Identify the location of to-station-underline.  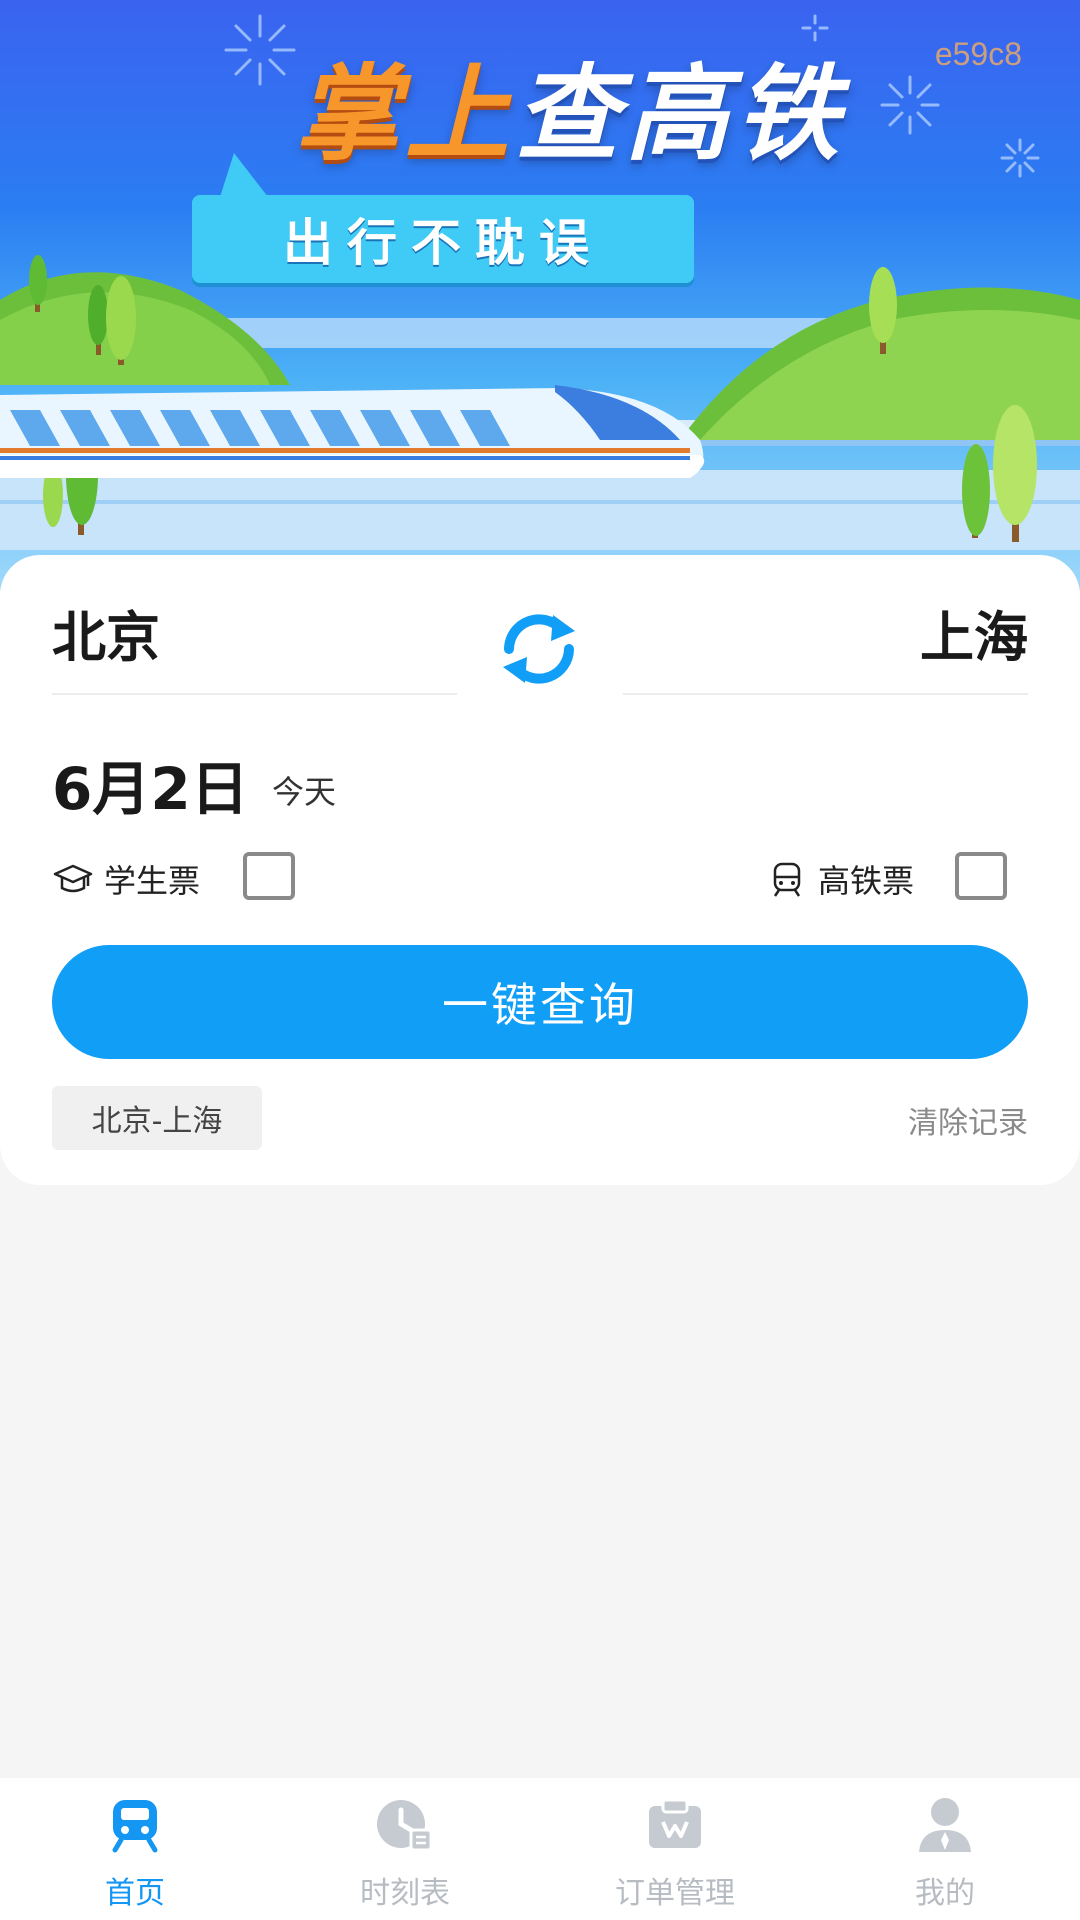
(825, 694).